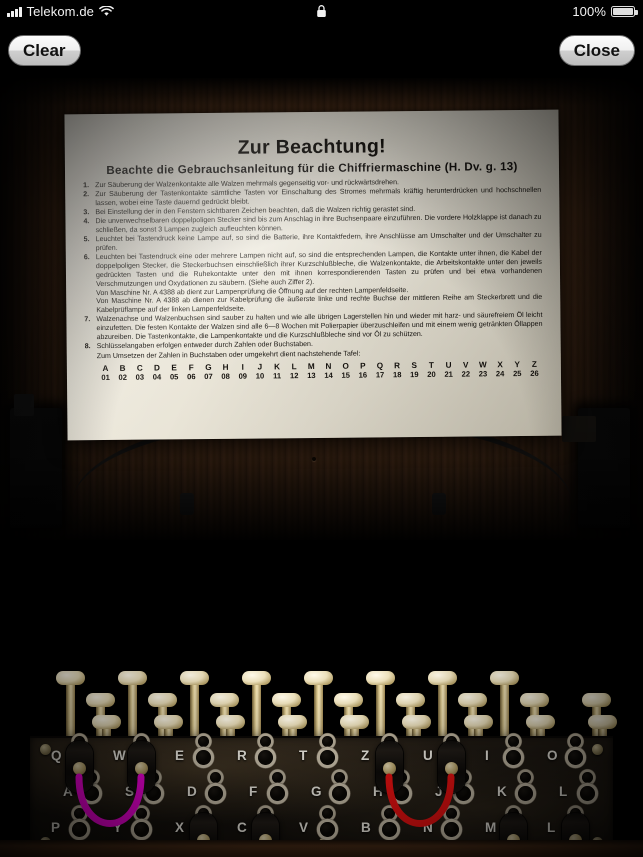 The width and height of the screenshot is (643, 857). What do you see at coordinates (86, 240) in the screenshot?
I see `item-number: 5.` at bounding box center [86, 240].